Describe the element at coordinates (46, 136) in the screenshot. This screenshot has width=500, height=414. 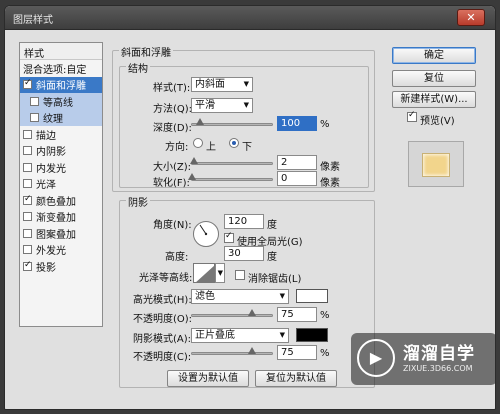
I see `style-item-label: 描边` at that location.